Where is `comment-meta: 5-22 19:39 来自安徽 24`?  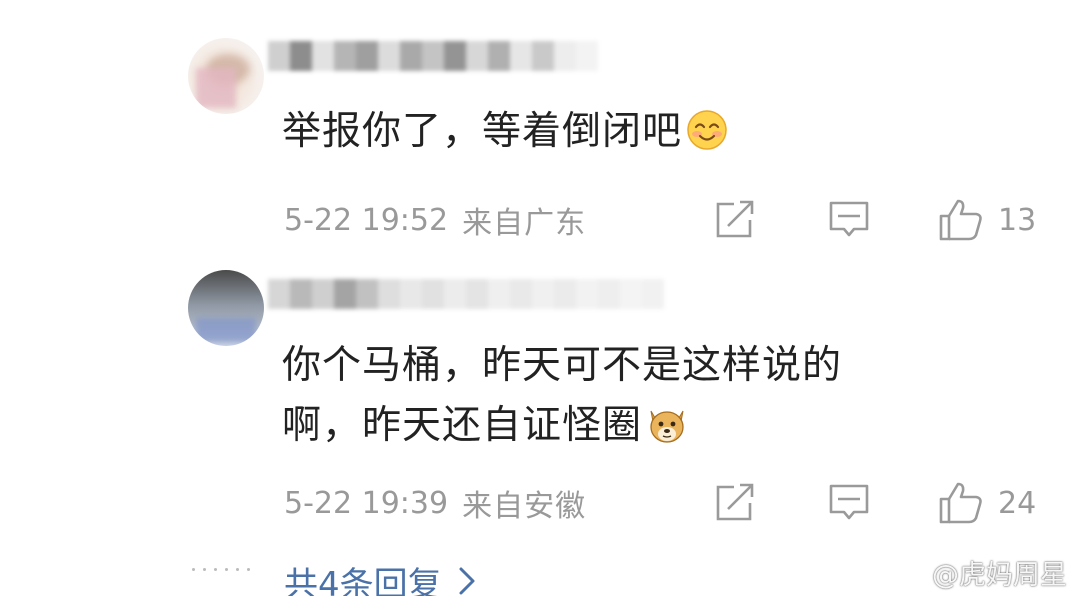 comment-meta: 5-22 19:39 来自安徽 24 is located at coordinates (666, 503).